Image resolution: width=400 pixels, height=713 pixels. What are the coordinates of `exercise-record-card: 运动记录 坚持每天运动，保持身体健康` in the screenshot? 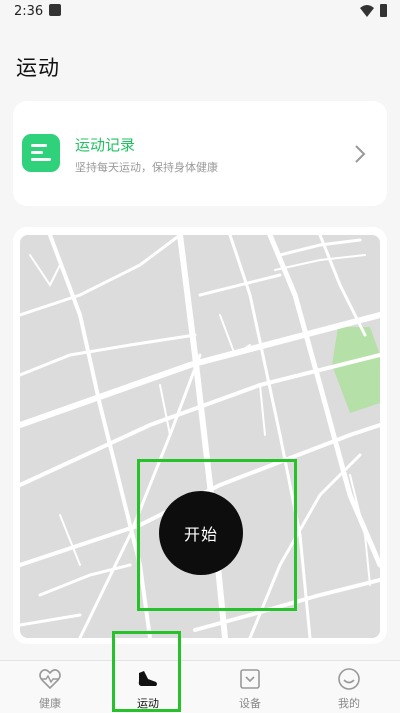 It's located at (200, 153).